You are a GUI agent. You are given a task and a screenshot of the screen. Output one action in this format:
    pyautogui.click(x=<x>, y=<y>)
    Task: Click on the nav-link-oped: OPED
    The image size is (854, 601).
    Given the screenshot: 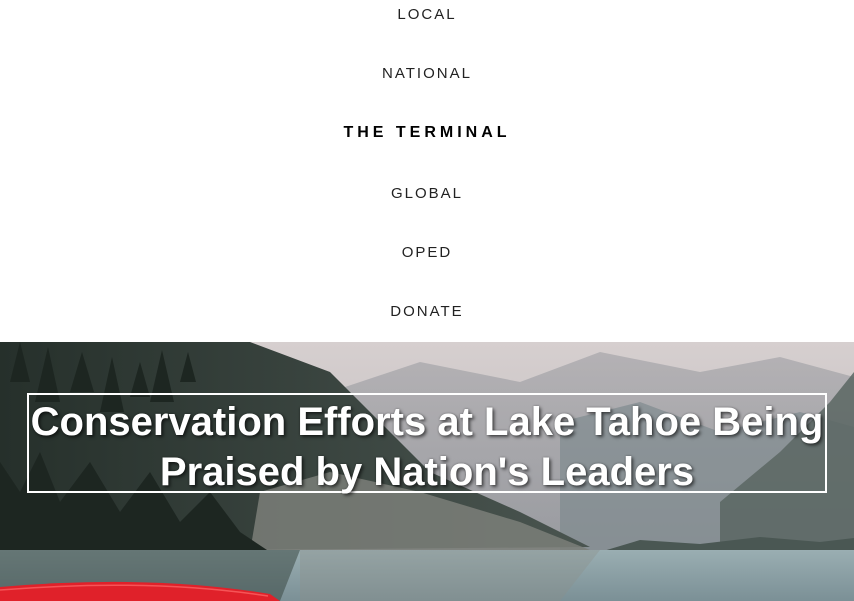 What is the action you would take?
    pyautogui.click(x=427, y=253)
    